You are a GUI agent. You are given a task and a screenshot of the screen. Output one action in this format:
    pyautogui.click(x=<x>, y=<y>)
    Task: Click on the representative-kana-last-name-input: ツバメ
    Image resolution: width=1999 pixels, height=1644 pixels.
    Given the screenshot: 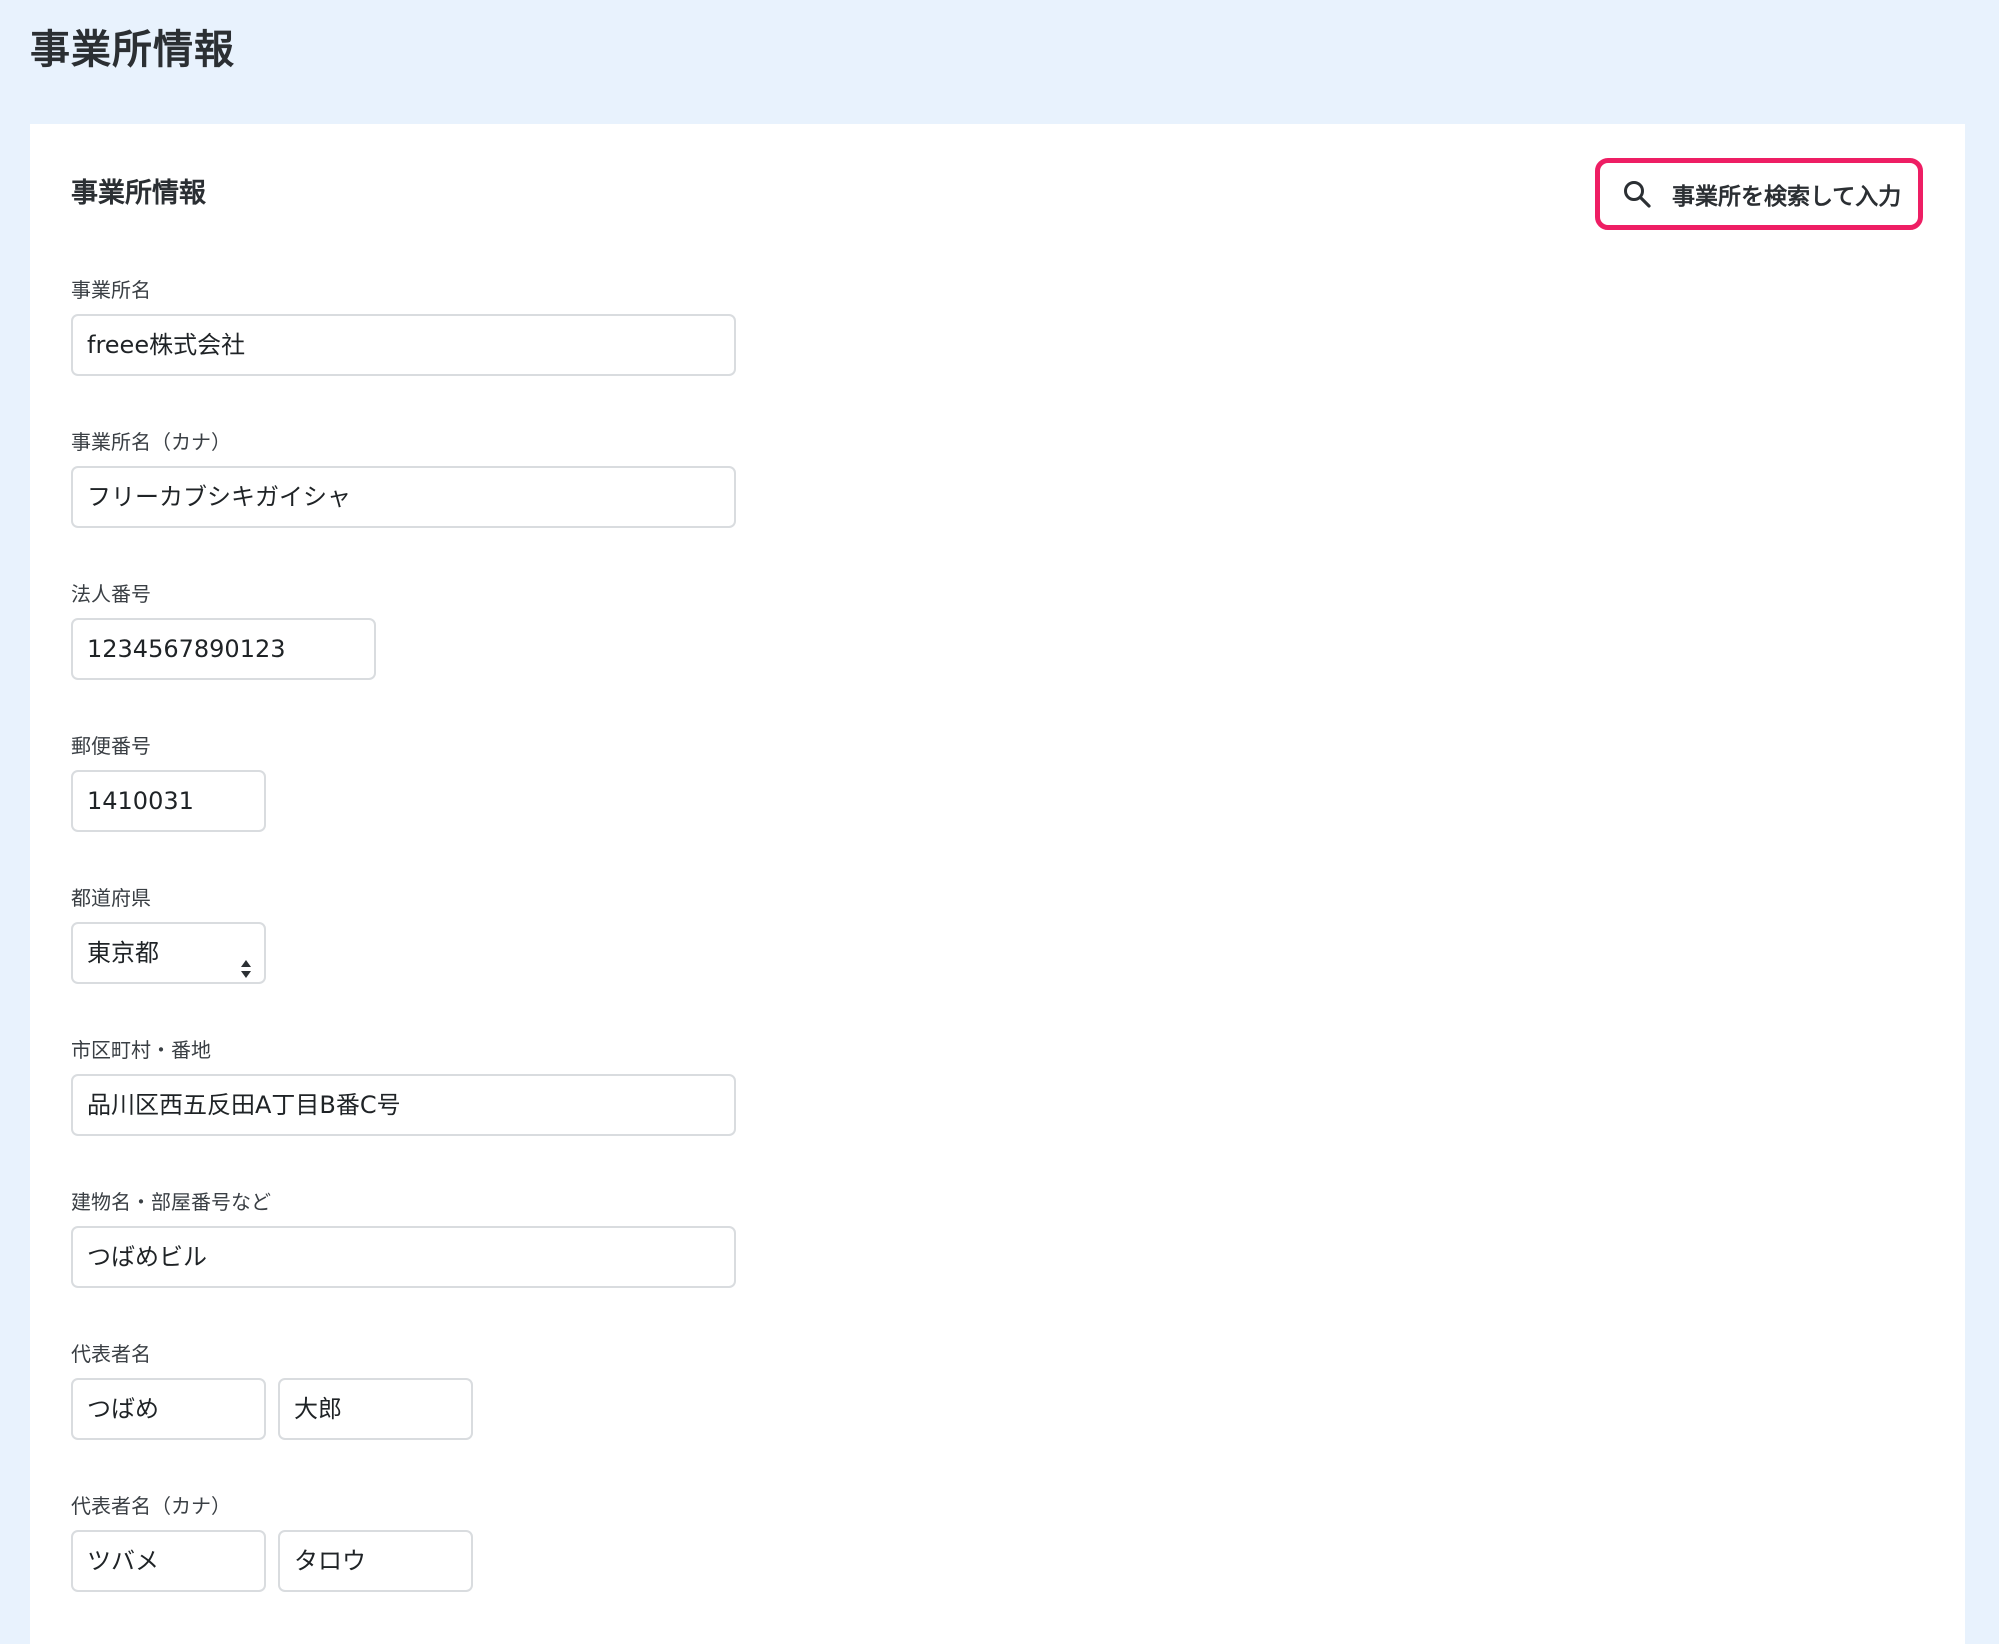 What is the action you would take?
    pyautogui.click(x=168, y=1561)
    